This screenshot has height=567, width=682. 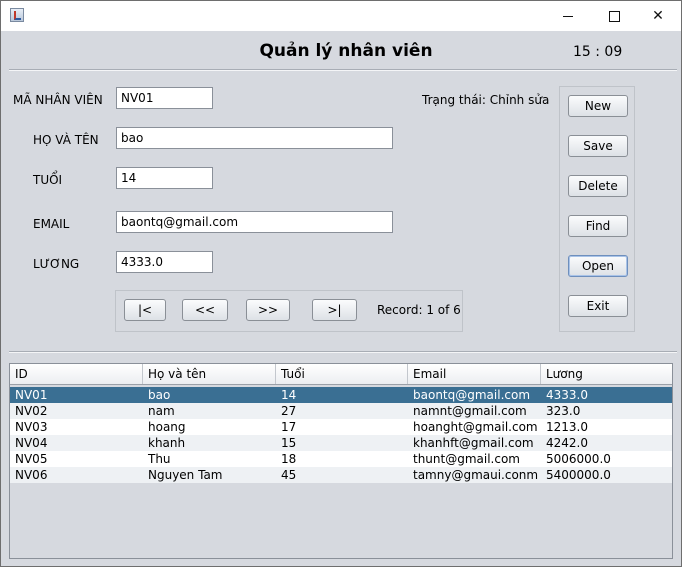 I want to click on title-bar: ✕, so click(x=341, y=16).